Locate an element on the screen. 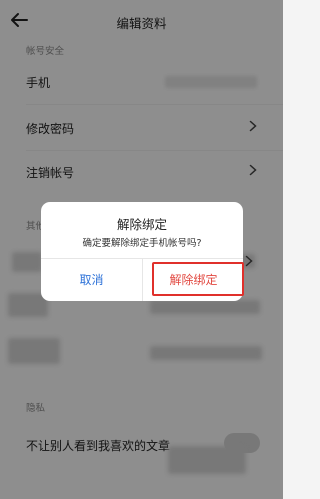 The image size is (320, 499). dialog-message: 确定要解除绑定手机帐号吗? is located at coordinates (142, 243).